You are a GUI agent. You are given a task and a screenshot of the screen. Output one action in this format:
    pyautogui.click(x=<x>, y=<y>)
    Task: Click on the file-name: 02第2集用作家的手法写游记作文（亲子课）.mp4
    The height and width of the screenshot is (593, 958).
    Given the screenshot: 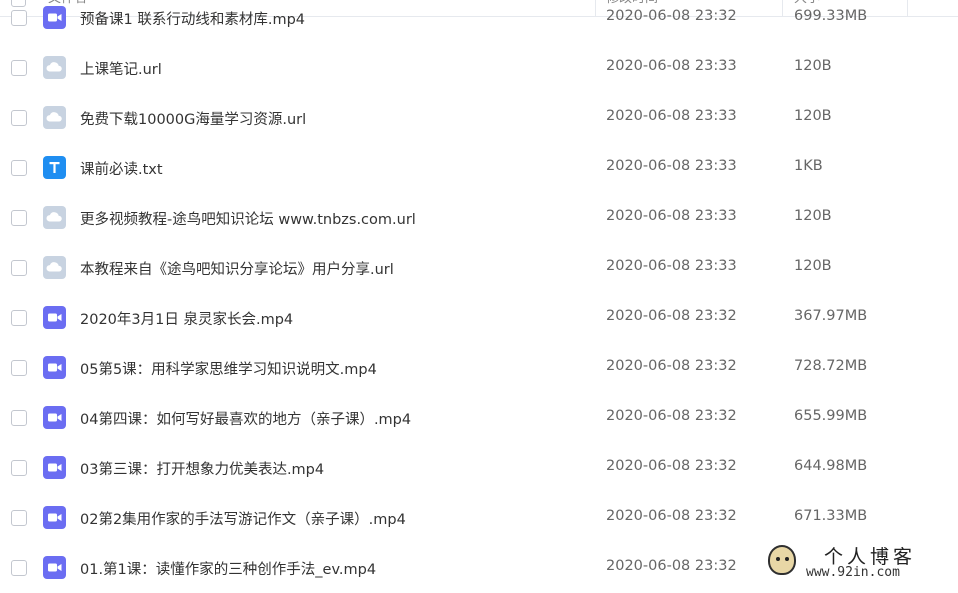 What is the action you would take?
    pyautogui.click(x=243, y=518)
    